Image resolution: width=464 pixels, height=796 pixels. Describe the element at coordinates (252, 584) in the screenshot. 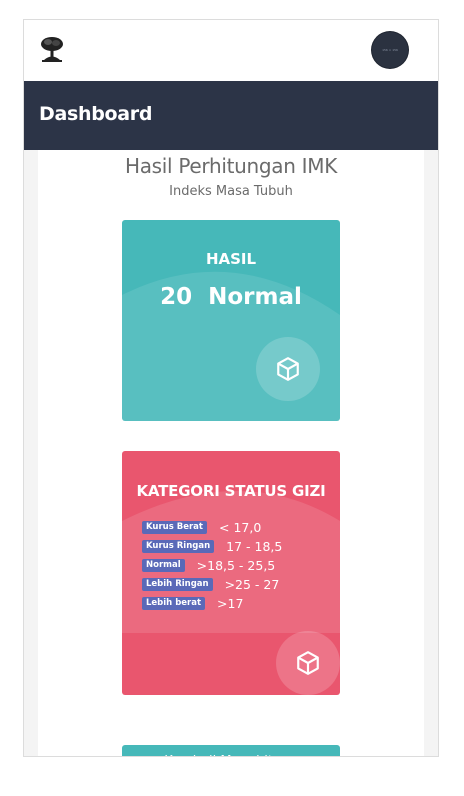

I see `category-range: >25 - 27` at that location.